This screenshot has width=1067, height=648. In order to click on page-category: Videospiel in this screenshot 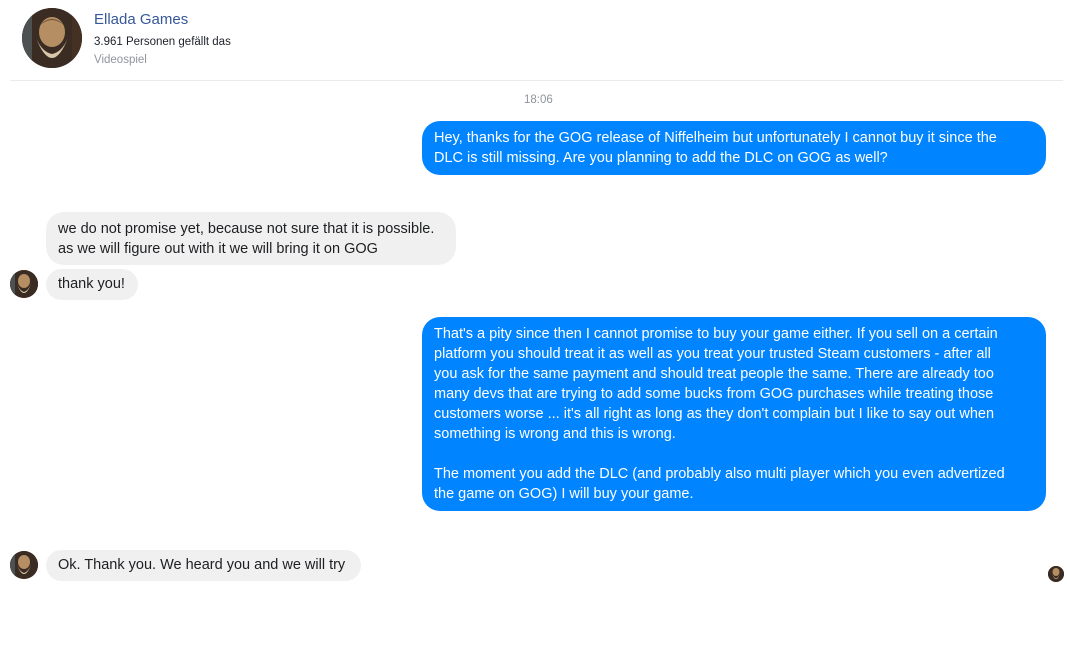, I will do `click(120, 60)`.